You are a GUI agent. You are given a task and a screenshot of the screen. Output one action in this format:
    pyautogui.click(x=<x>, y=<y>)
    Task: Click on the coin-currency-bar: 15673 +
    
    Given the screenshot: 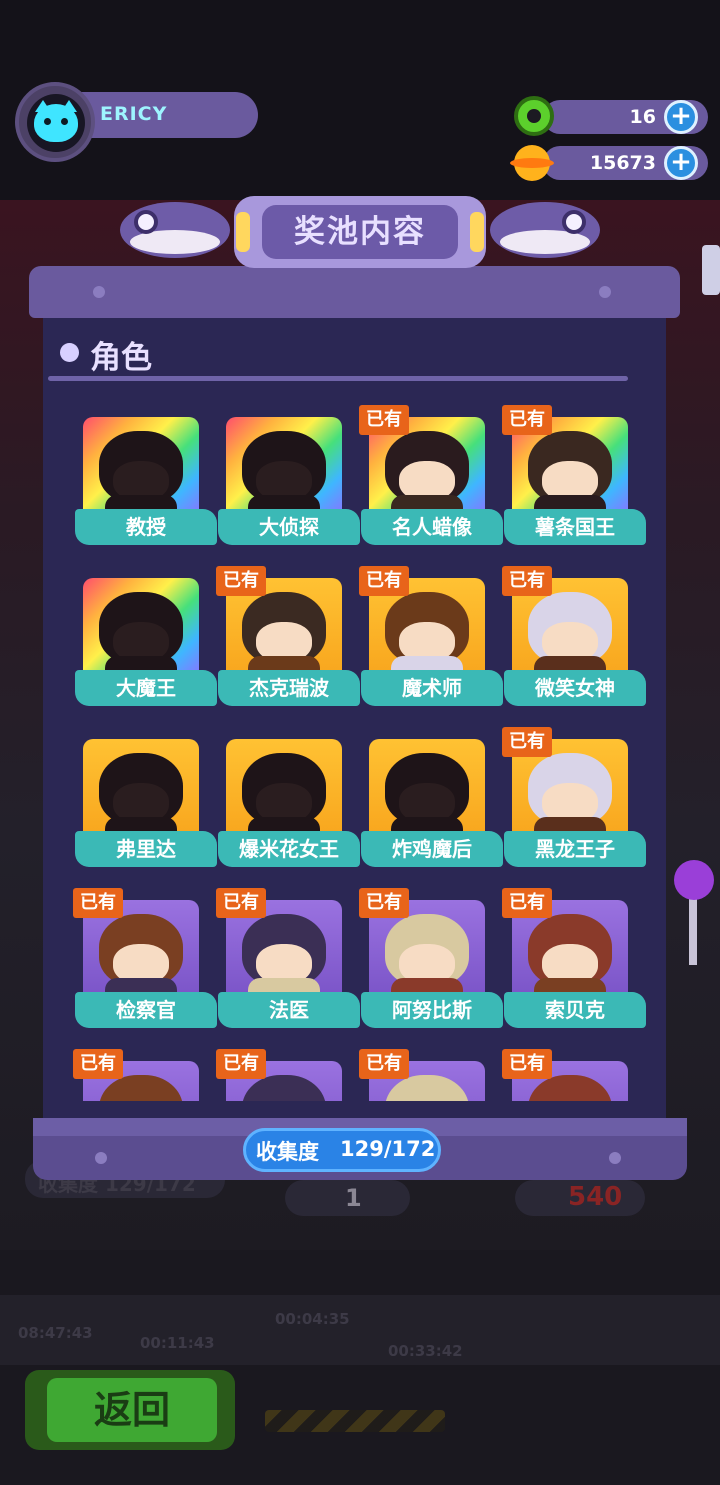 What is the action you would take?
    pyautogui.click(x=625, y=163)
    